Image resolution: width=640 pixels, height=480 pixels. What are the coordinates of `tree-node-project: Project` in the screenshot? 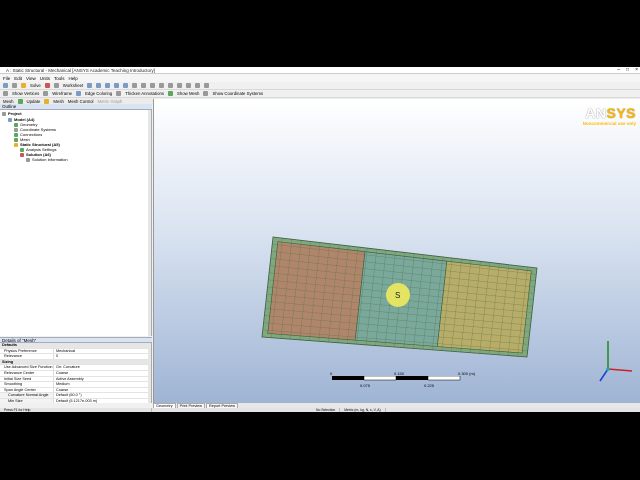 It's located at (12, 113).